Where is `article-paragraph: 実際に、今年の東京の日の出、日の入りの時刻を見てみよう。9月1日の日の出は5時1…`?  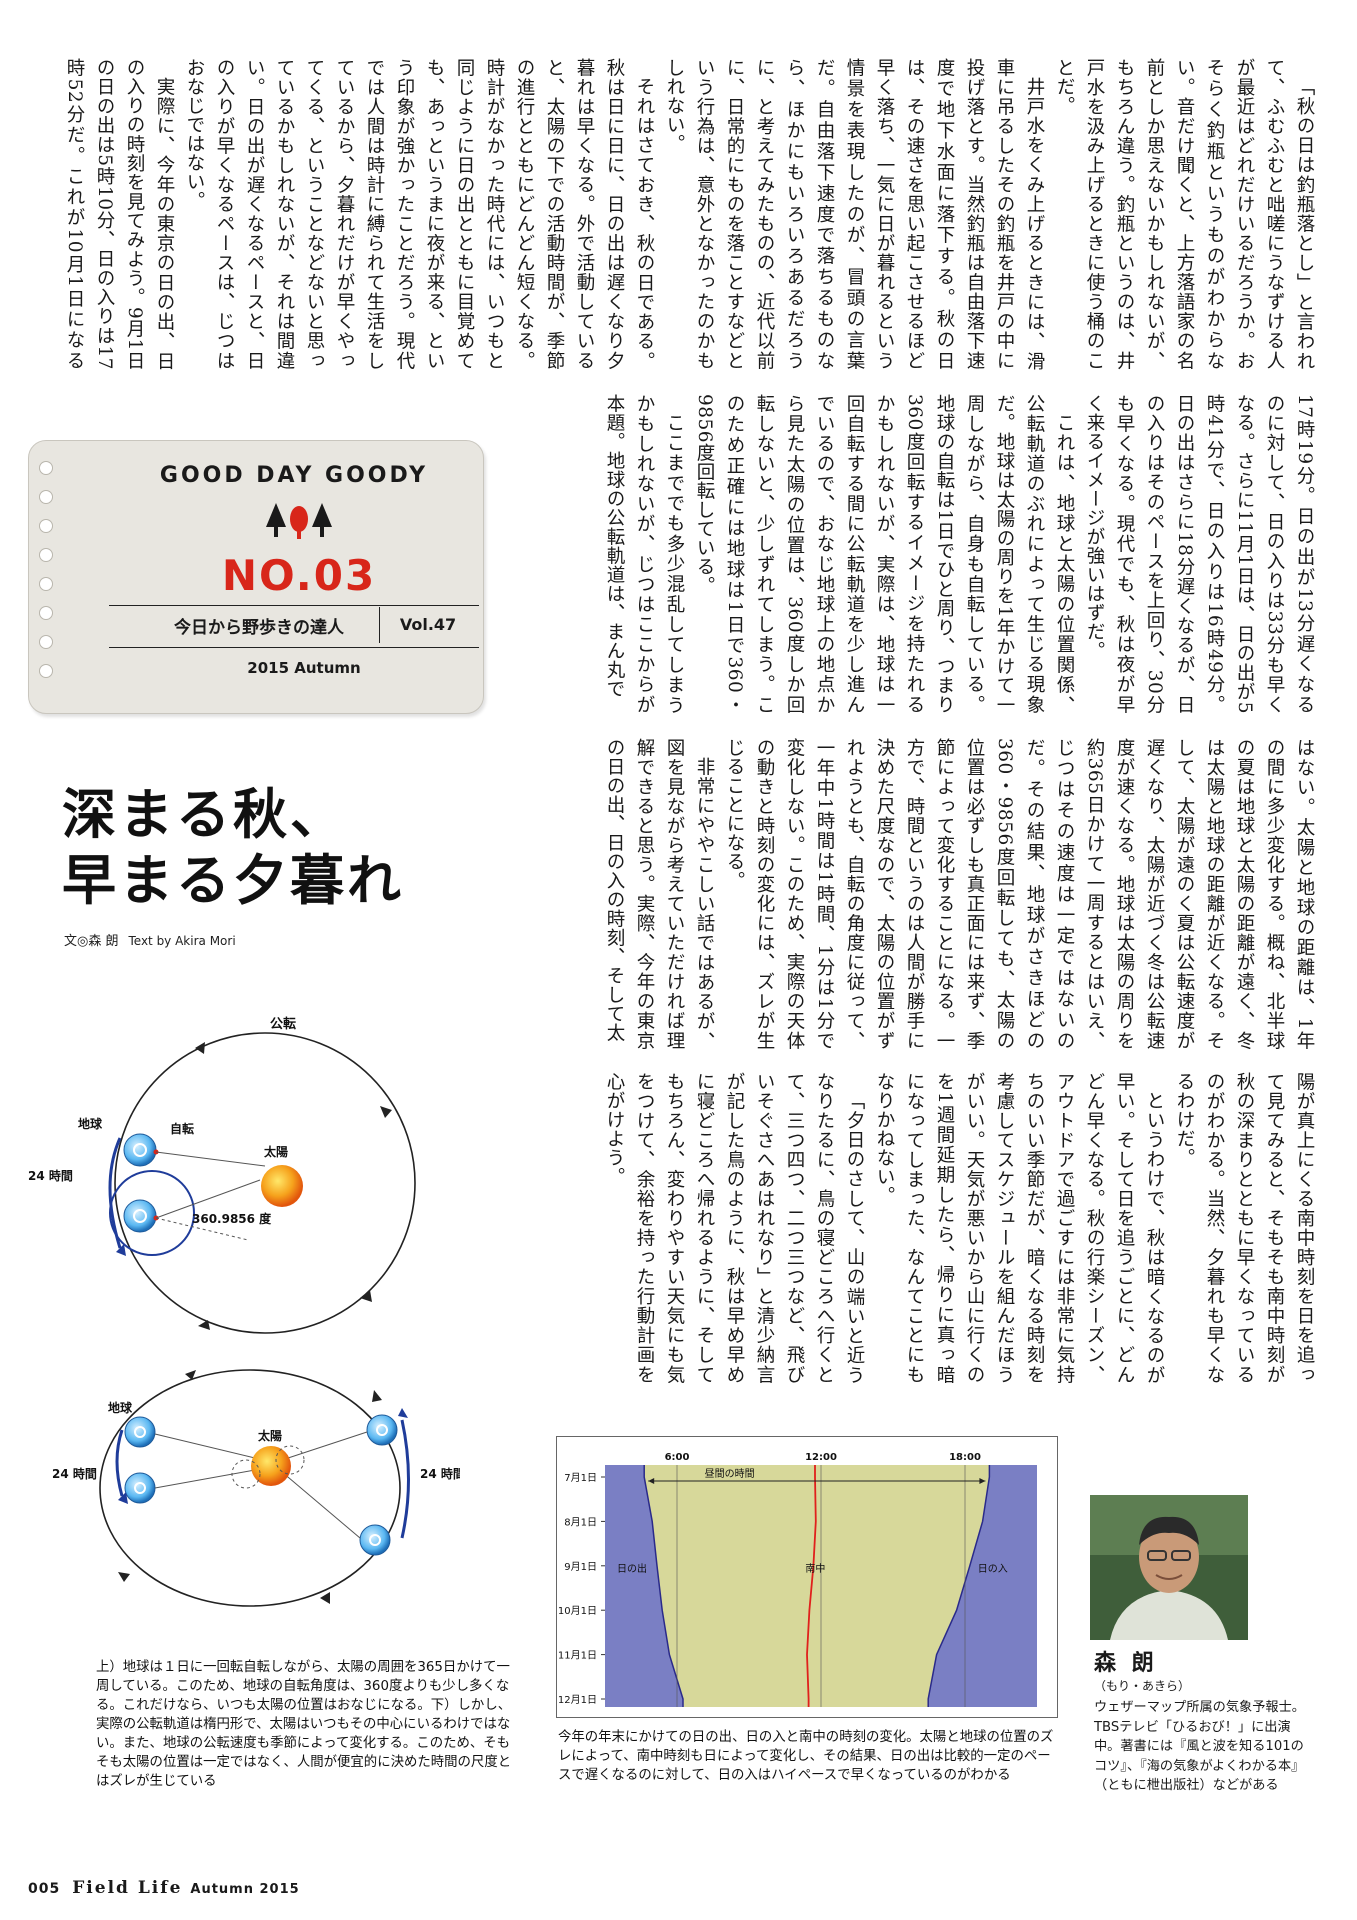 article-paragraph: 実際に、今年の東京の日の出、日の入りの時刻を見てみよう。9月1日の日の出は5時1… is located at coordinates (119, 214).